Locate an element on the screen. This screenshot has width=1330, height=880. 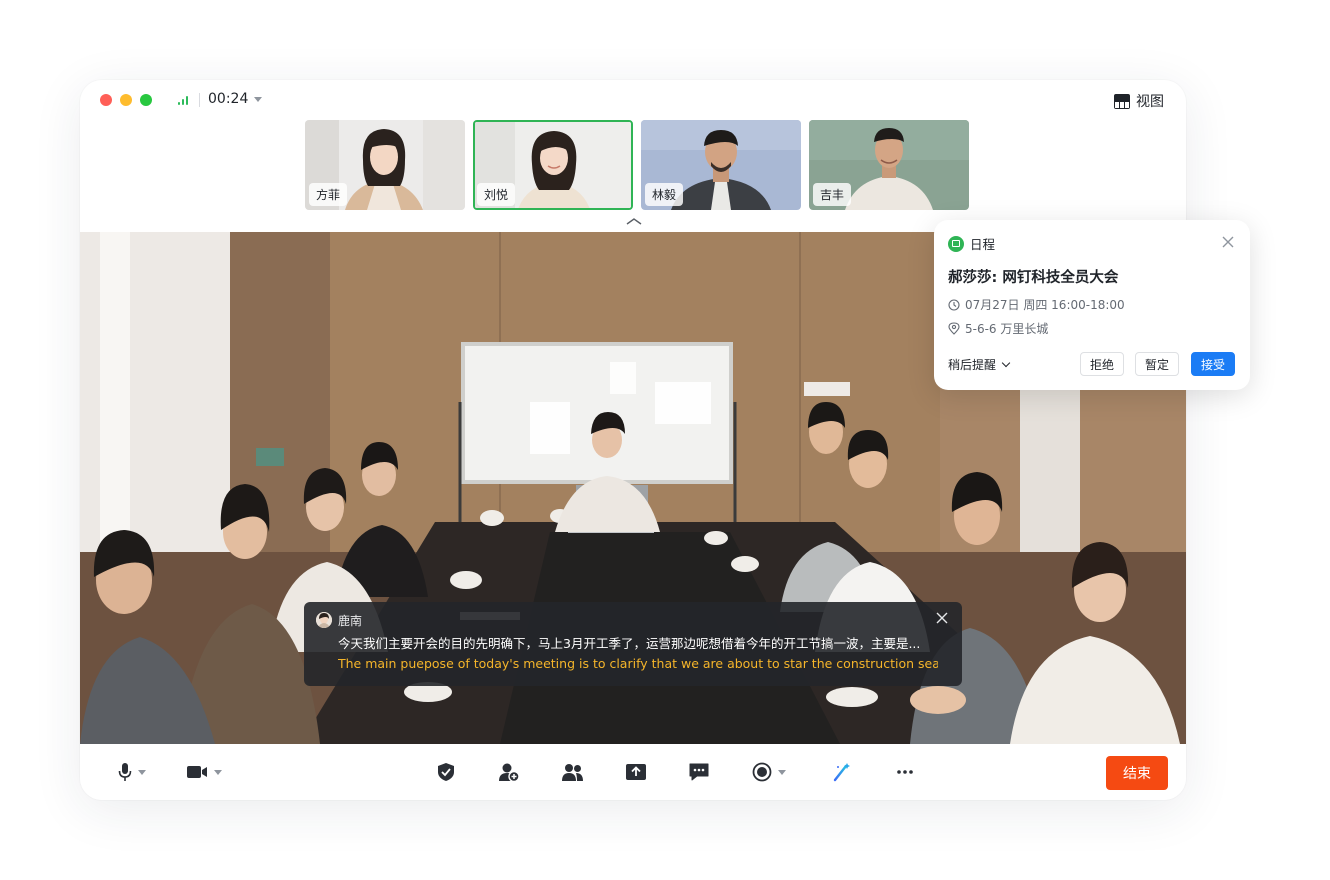
collapse-strip-icon is located at coordinates (634, 221).